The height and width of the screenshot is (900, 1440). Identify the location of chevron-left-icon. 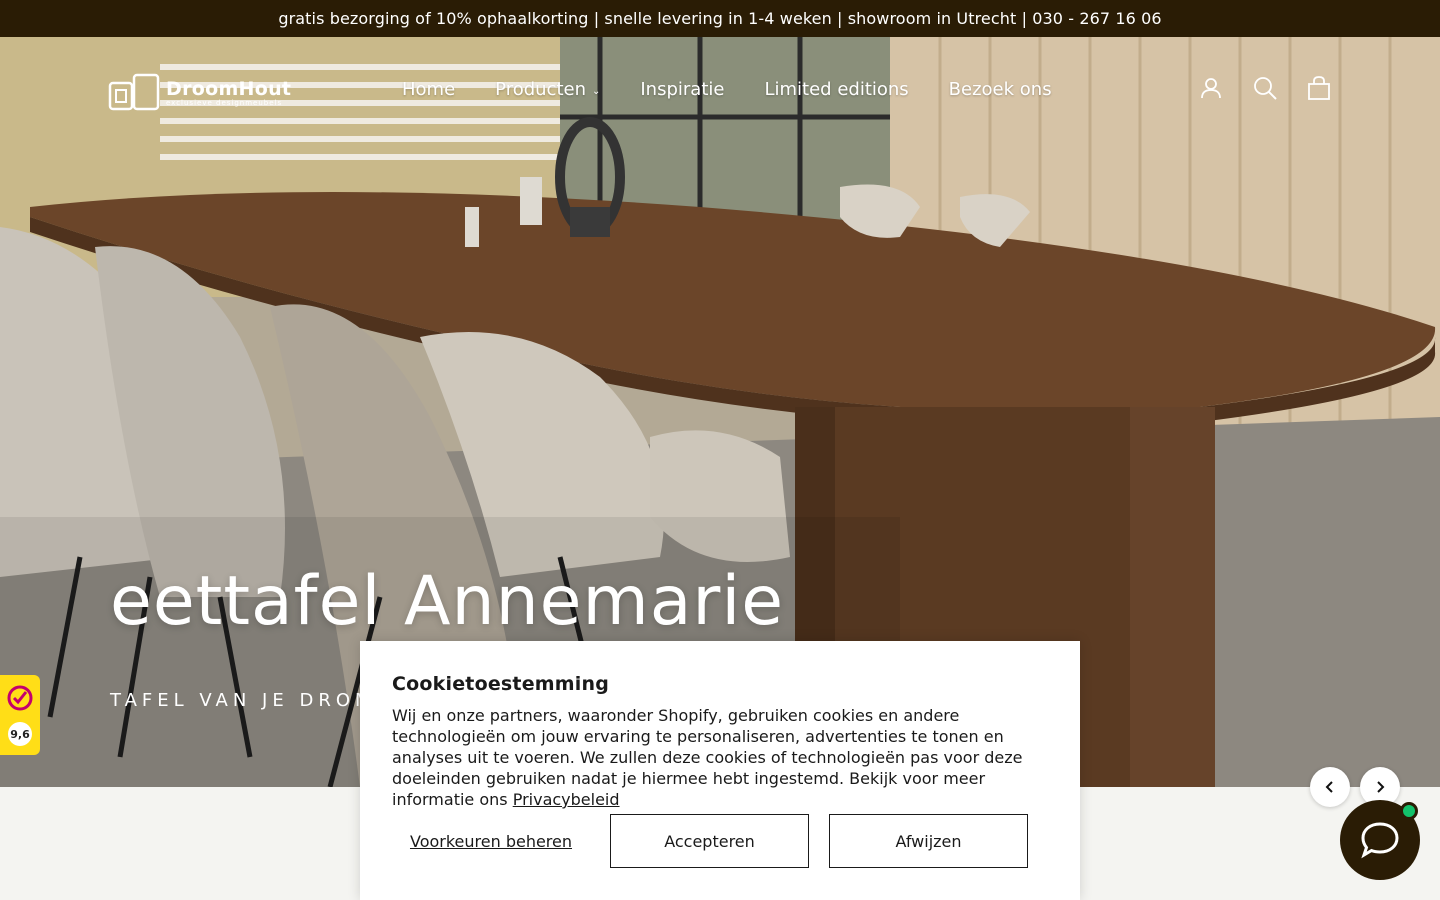
(1329, 787).